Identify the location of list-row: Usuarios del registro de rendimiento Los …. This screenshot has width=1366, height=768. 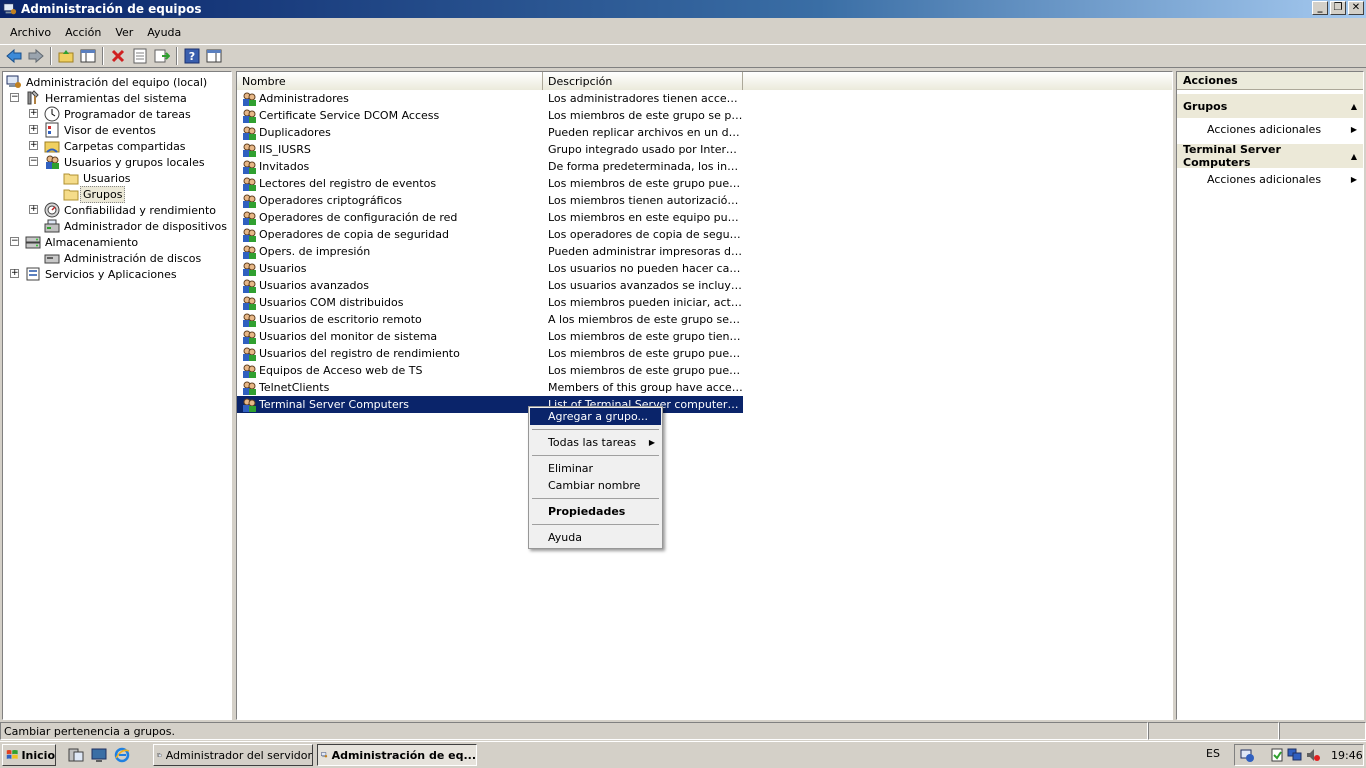
(704, 353).